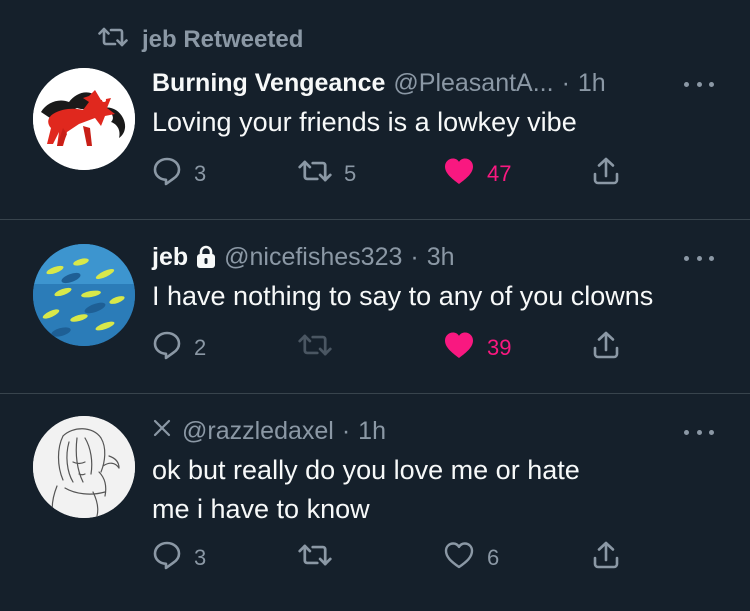 This screenshot has height=611, width=750. I want to click on tweet-actions: 3 6, so click(375, 558).